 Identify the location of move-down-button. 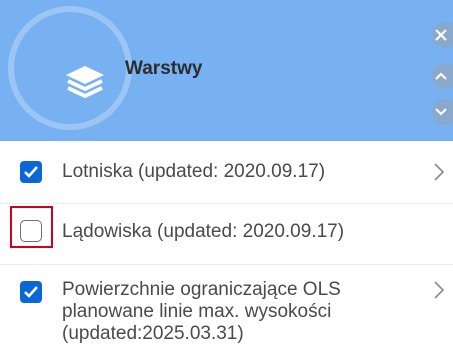
(442, 112).